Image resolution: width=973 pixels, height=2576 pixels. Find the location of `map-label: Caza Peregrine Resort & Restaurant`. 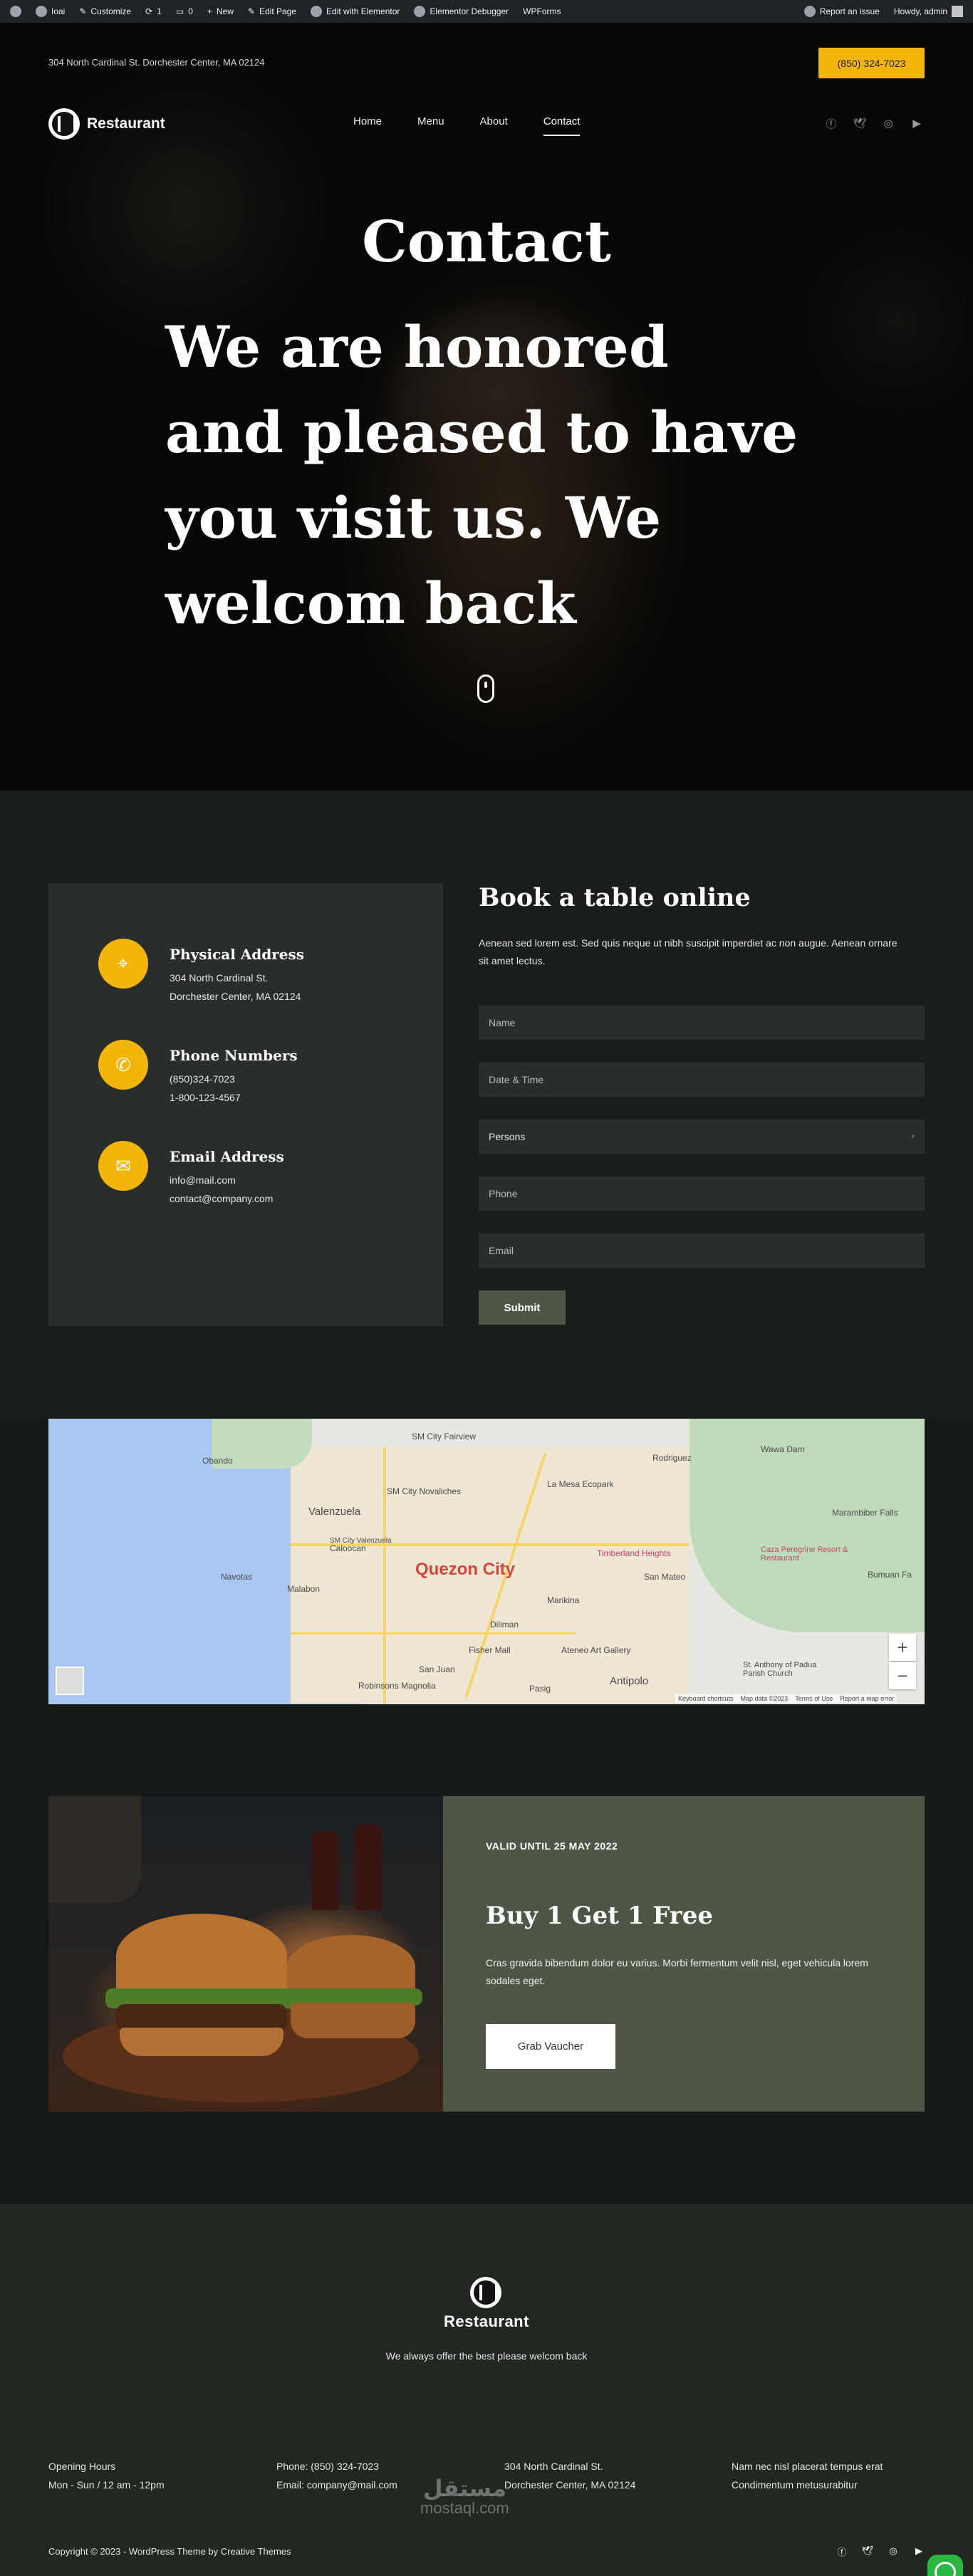

map-label: Caza Peregrine Resort & Restaurant is located at coordinates (805, 1554).